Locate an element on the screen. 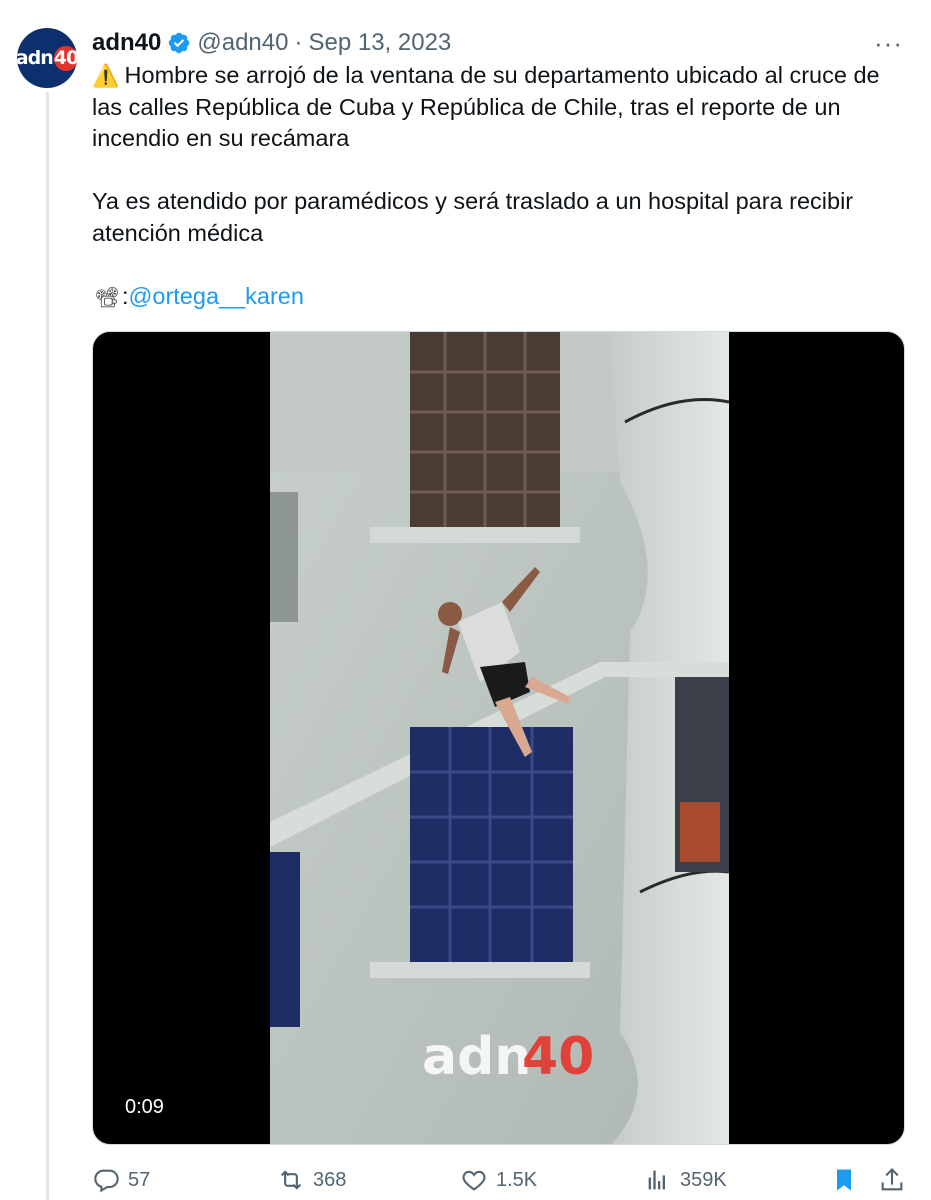 The width and height of the screenshot is (931, 1200). share-icon is located at coordinates (892, 1179).